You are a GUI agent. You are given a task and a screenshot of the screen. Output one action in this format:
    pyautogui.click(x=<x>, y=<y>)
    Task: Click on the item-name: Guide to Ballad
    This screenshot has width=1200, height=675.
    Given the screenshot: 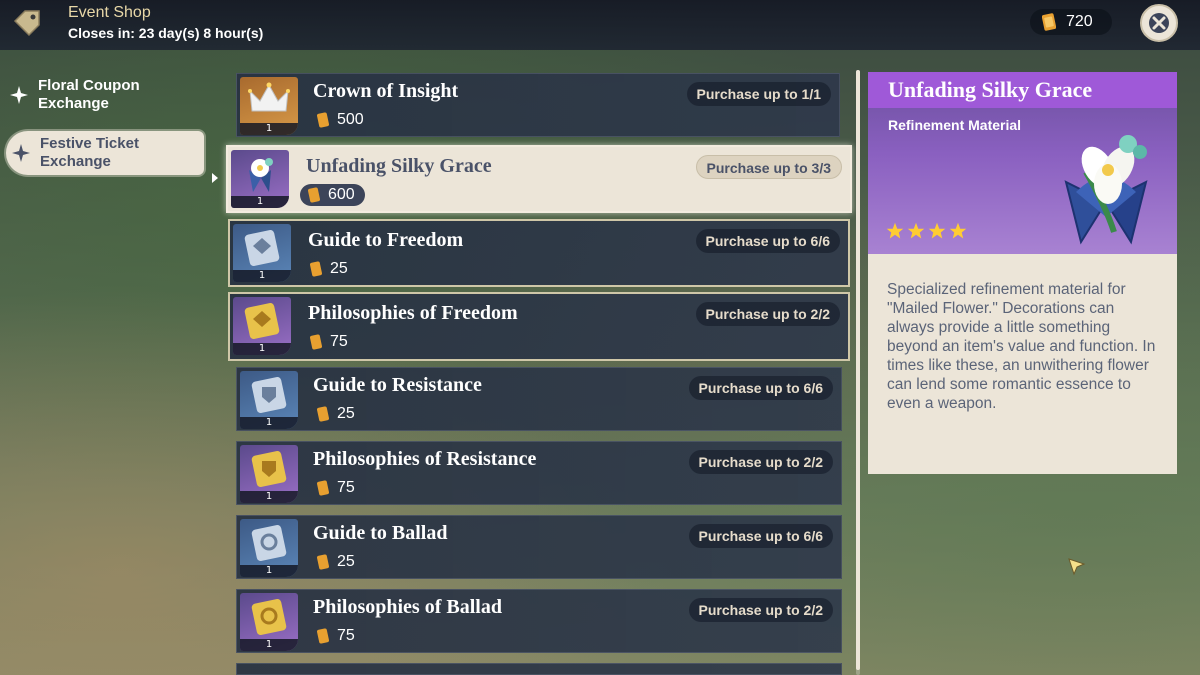 What is the action you would take?
    pyautogui.click(x=380, y=533)
    